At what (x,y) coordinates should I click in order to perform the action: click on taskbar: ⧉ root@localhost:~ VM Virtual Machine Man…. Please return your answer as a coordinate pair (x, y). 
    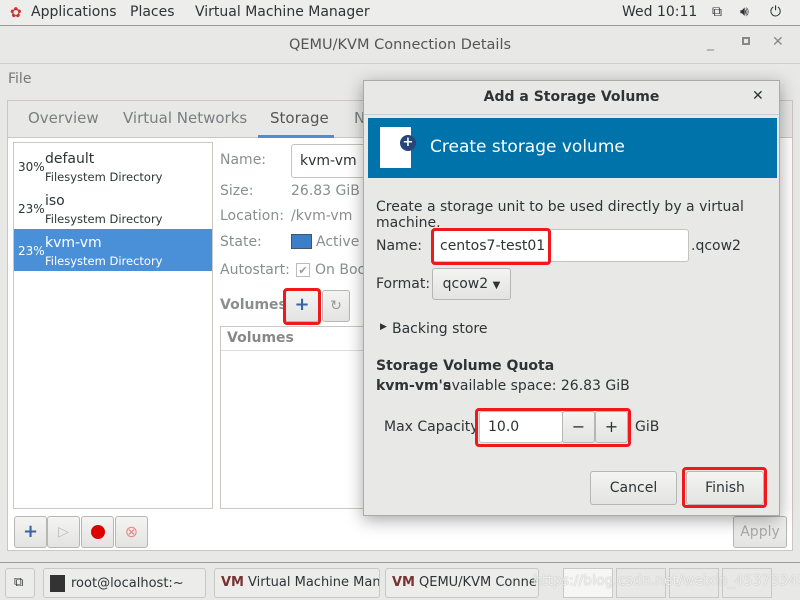
    Looking at the image, I should click on (400, 581).